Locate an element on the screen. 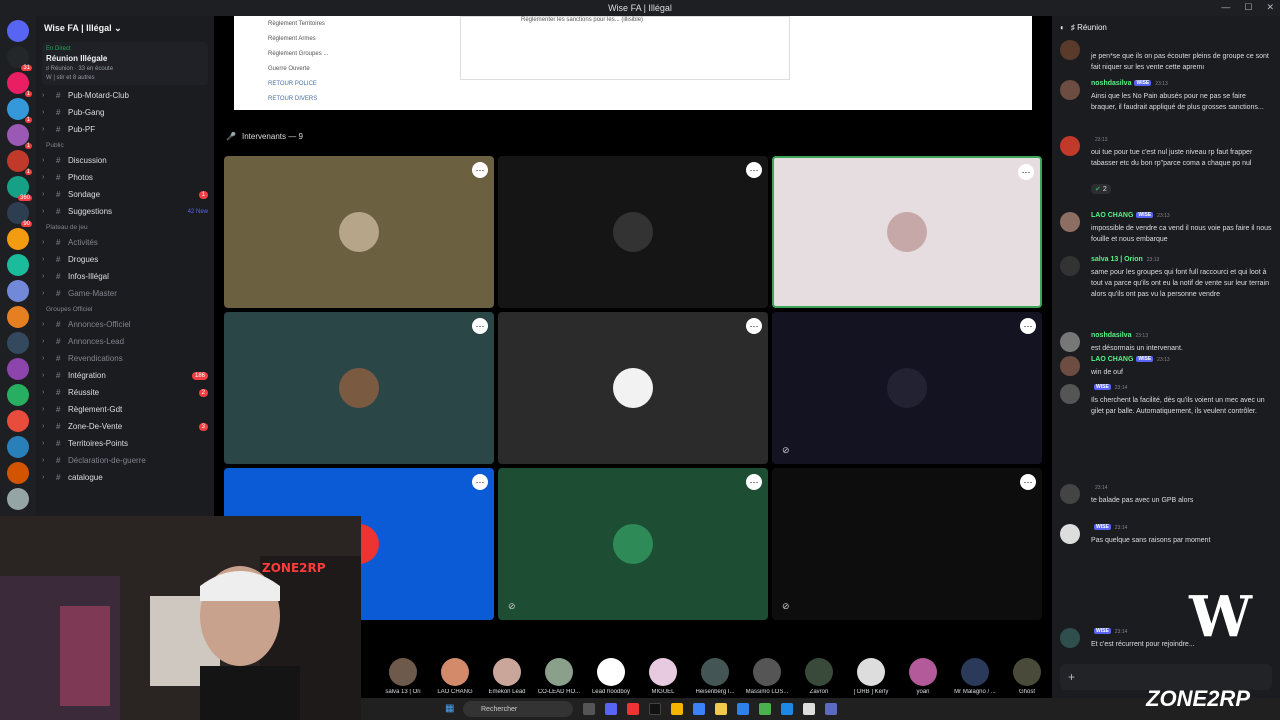  windows-start-icon: ▦ is located at coordinates (451, 709).